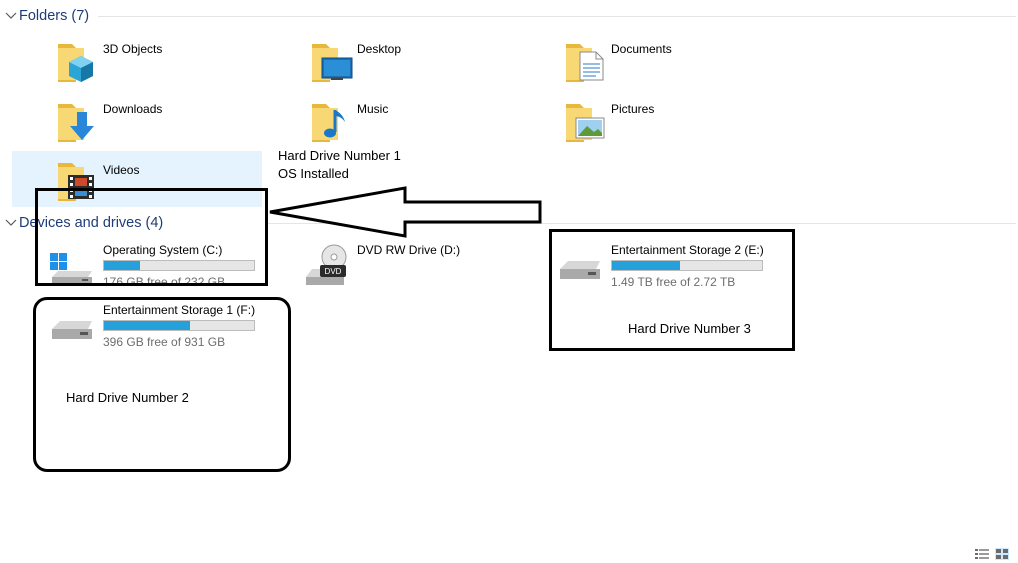 The width and height of the screenshot is (1018, 563). What do you see at coordinates (1002, 554) in the screenshot?
I see `large-icons-view-icon` at bounding box center [1002, 554].